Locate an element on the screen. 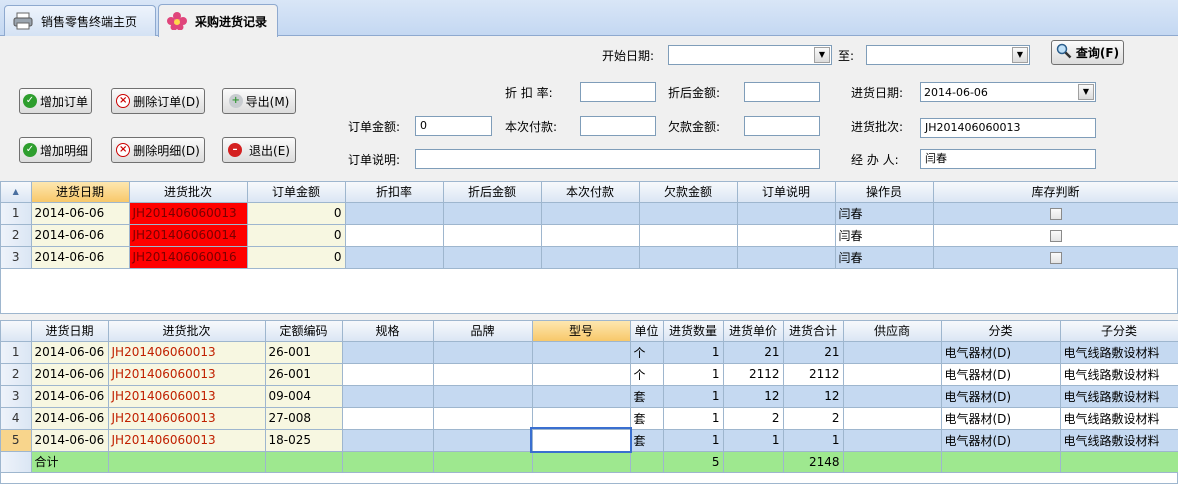  col-header: 折后金额 is located at coordinates (492, 192).